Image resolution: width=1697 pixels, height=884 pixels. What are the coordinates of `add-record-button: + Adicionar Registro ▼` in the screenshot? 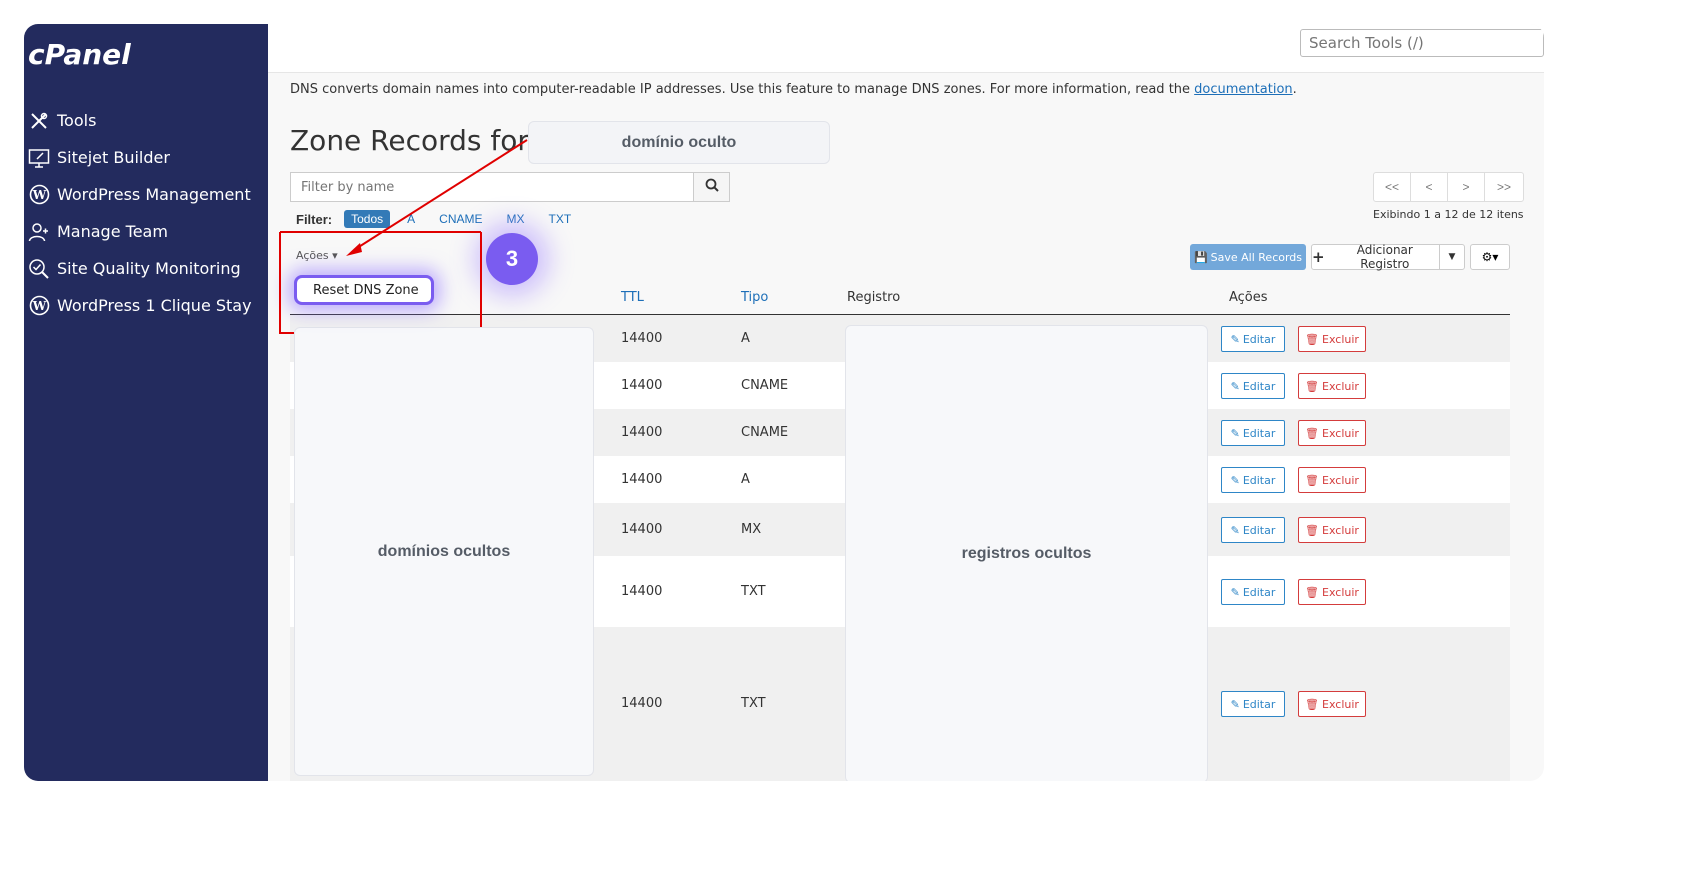 It's located at (1388, 257).